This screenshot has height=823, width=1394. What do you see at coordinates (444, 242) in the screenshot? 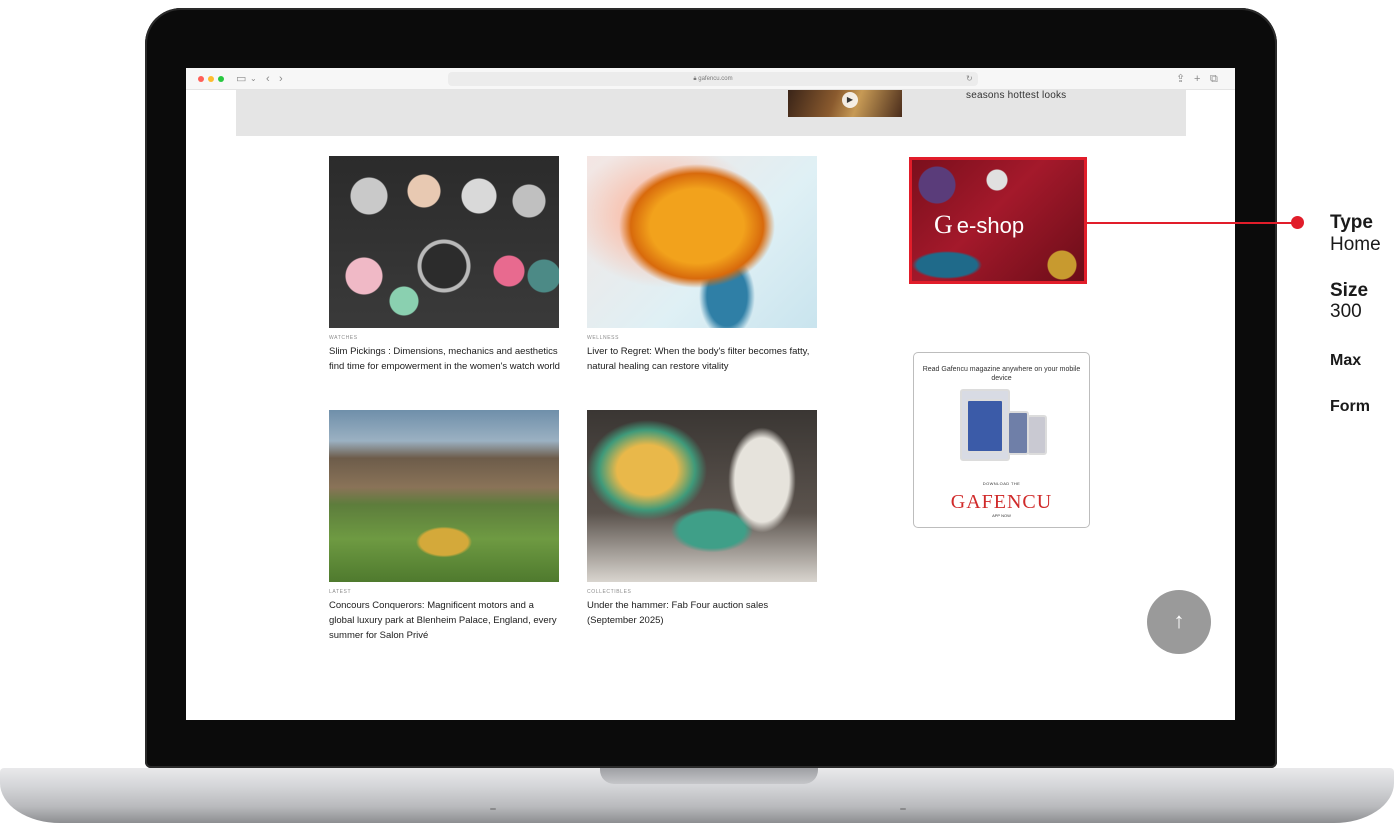
I see `article-image-watches` at bounding box center [444, 242].